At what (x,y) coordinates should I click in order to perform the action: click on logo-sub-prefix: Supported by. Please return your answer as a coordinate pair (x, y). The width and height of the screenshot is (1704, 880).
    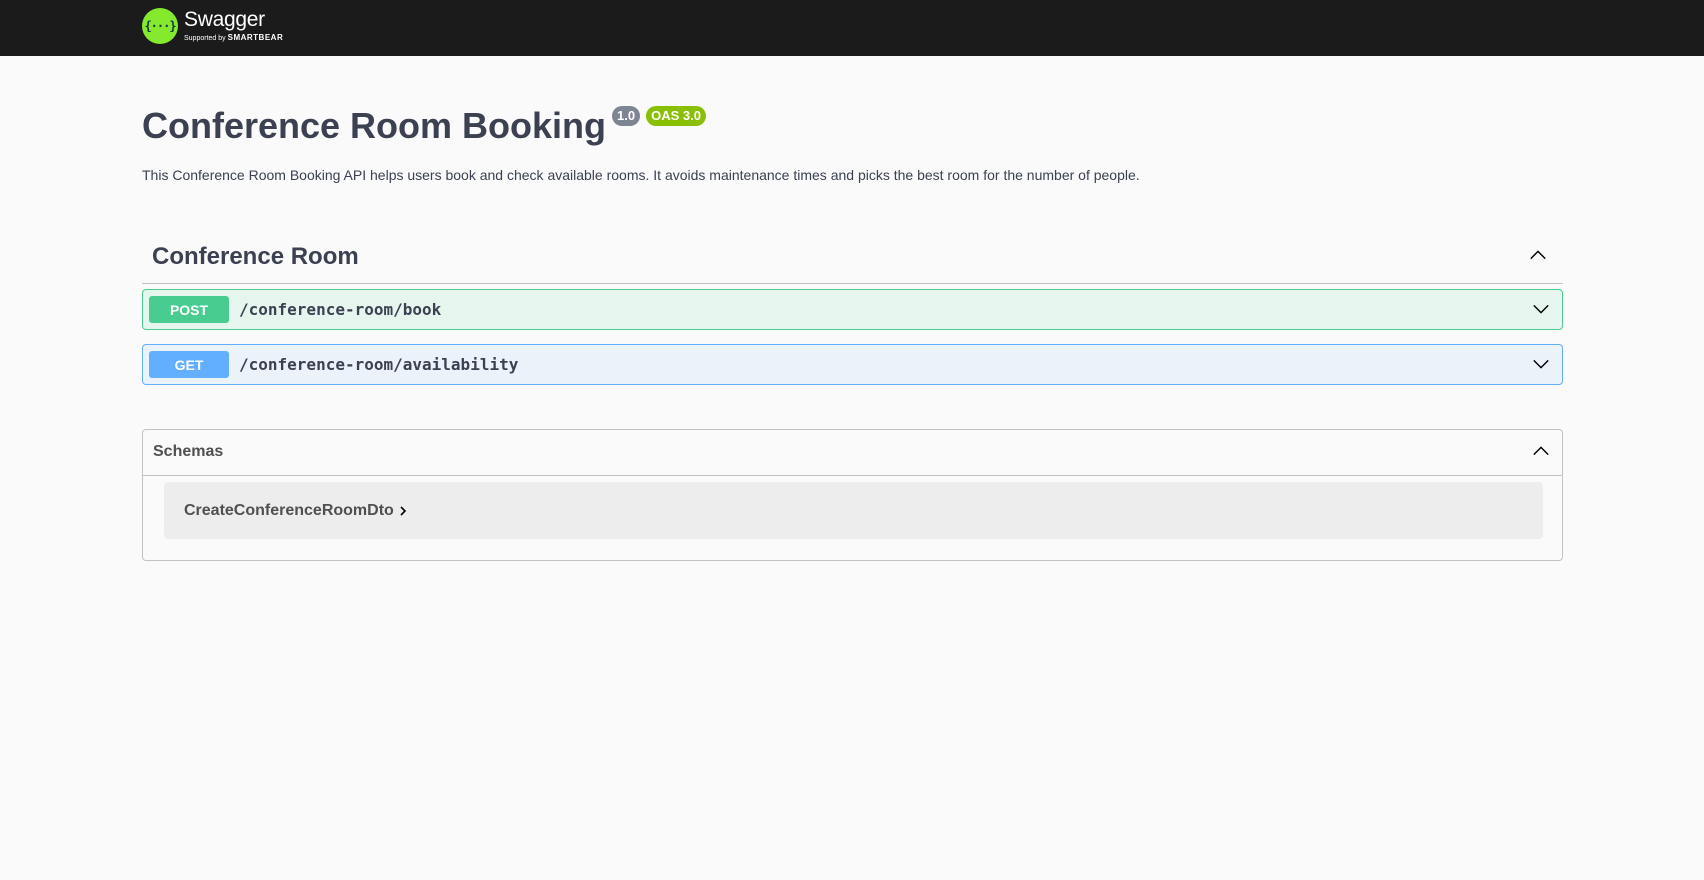
    Looking at the image, I should click on (205, 38).